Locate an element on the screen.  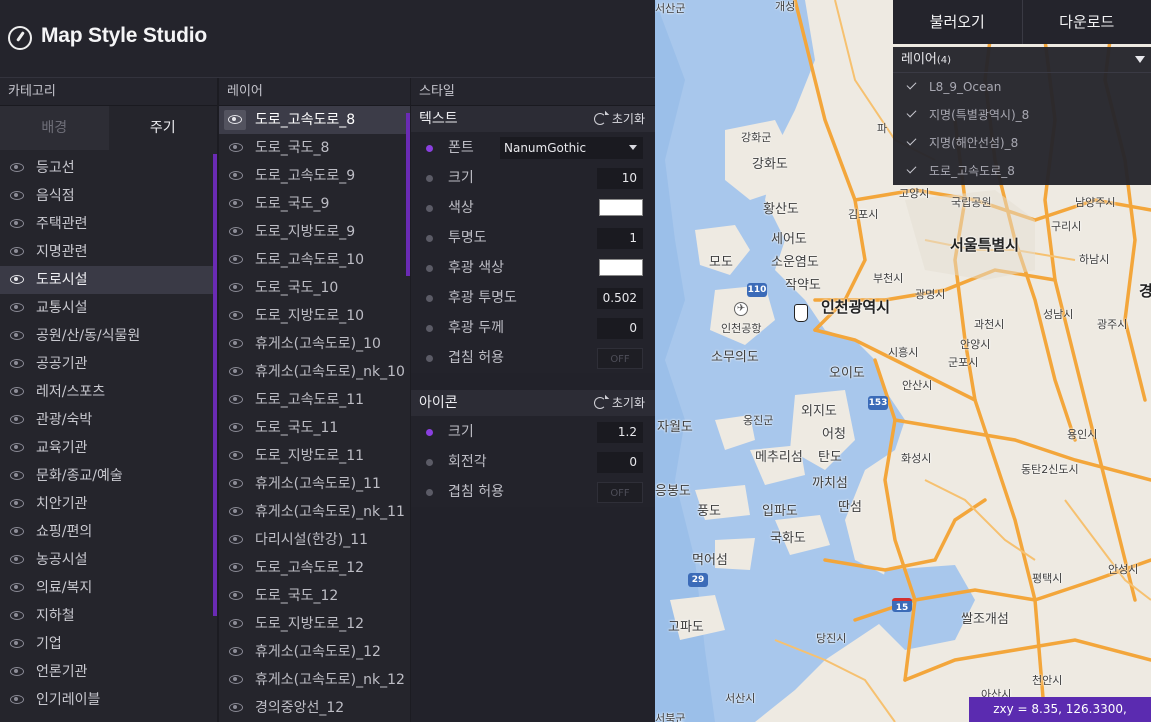
rotation-input: 0 is located at coordinates (620, 462).